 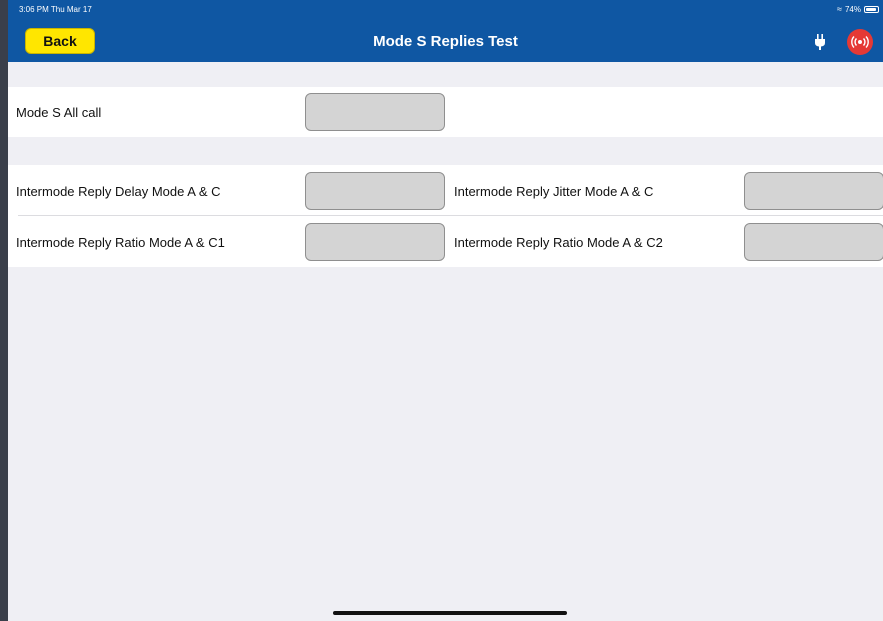 I want to click on all-call-field, so click(x=375, y=112).